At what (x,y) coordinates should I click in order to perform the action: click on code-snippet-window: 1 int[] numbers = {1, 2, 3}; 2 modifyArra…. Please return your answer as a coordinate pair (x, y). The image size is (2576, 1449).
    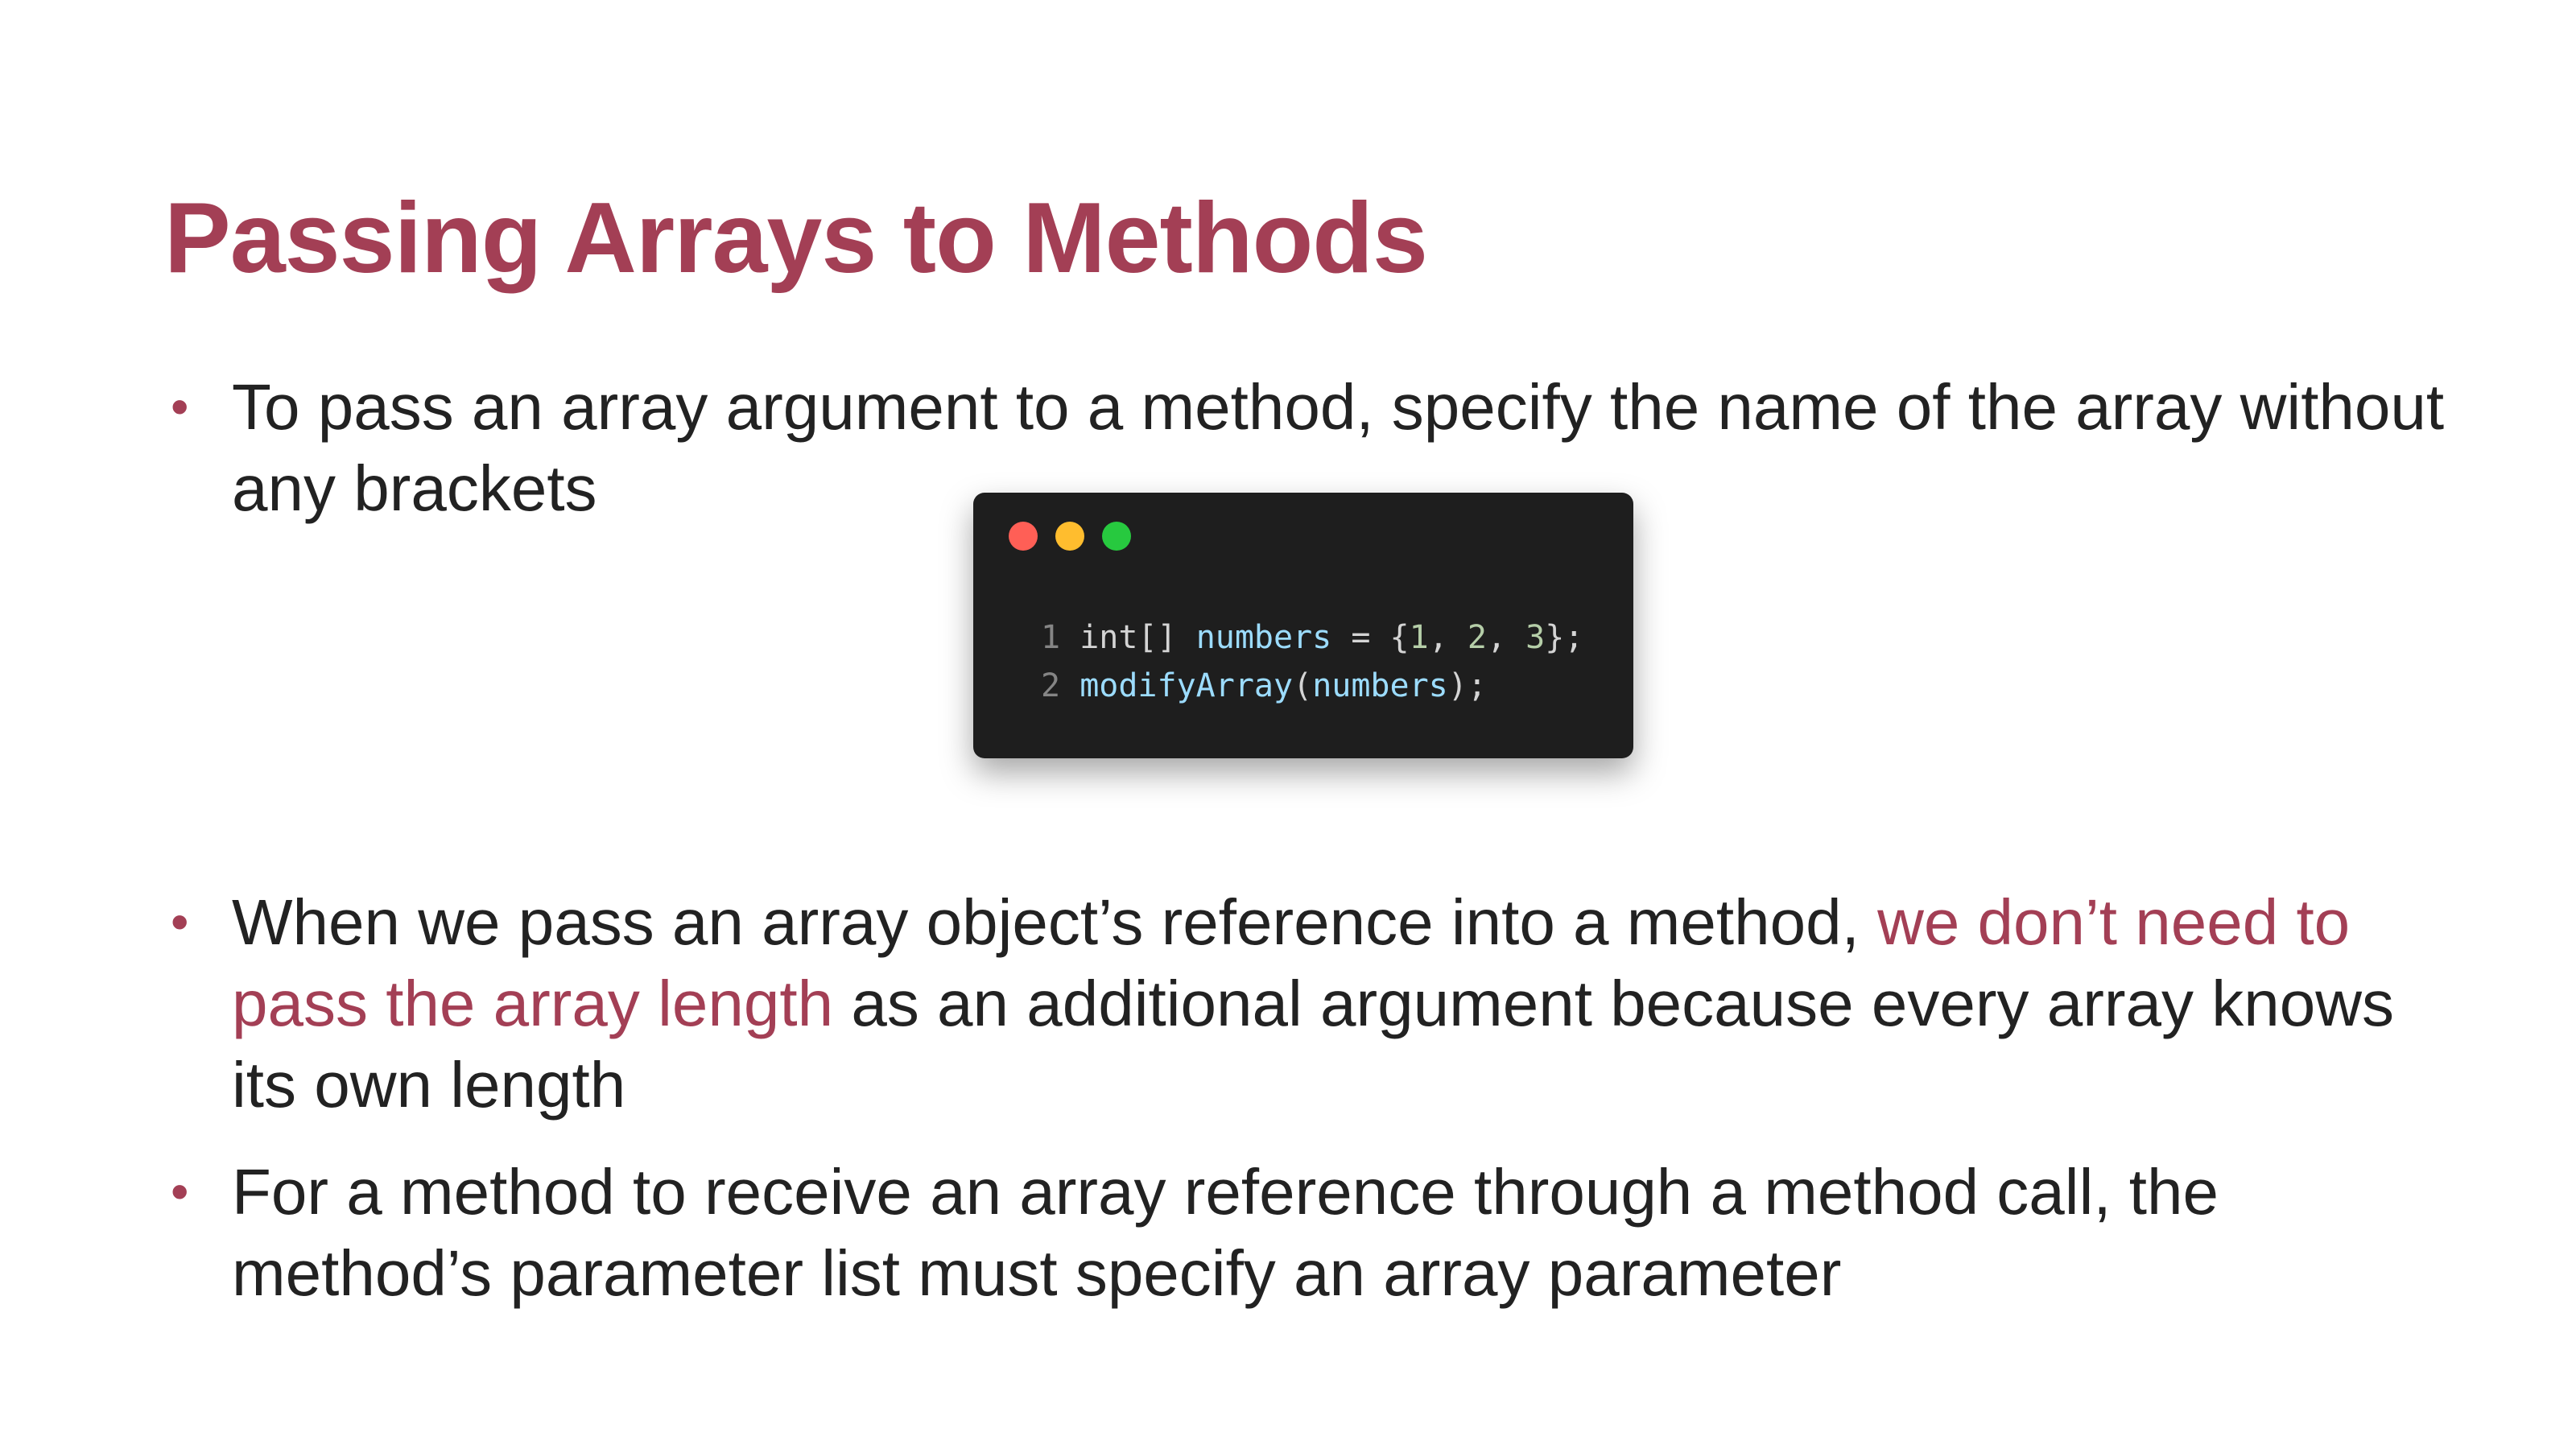
    Looking at the image, I should click on (1303, 625).